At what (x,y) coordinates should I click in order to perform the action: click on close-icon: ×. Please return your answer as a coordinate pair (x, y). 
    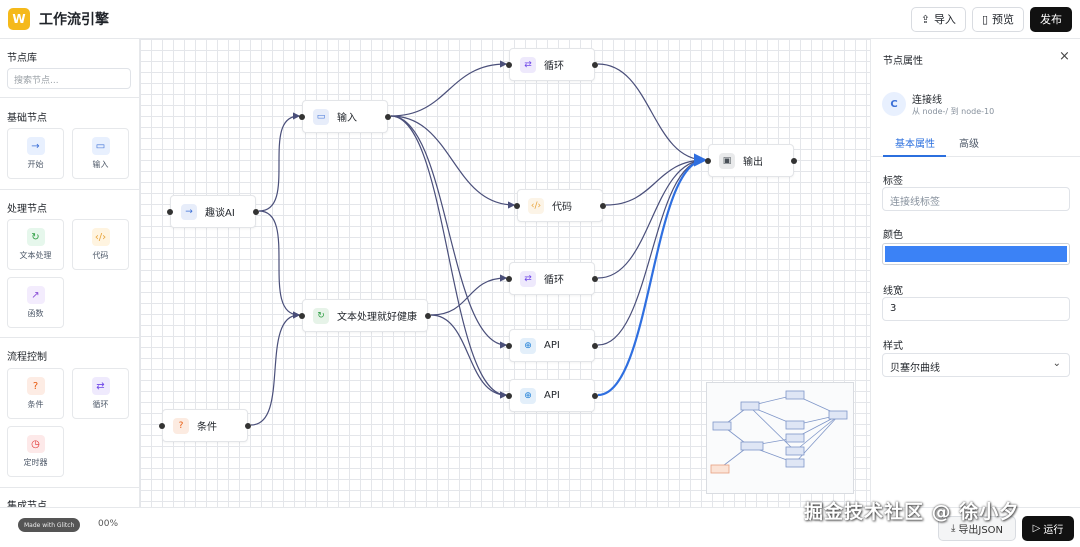
    Looking at the image, I should click on (1064, 56).